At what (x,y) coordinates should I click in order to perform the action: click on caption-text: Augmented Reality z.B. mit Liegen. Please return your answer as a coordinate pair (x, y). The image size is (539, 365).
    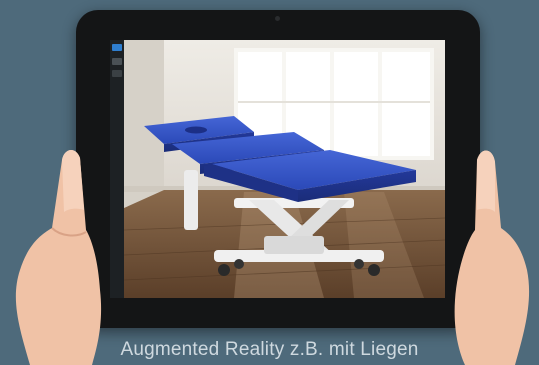
    Looking at the image, I should click on (269, 349).